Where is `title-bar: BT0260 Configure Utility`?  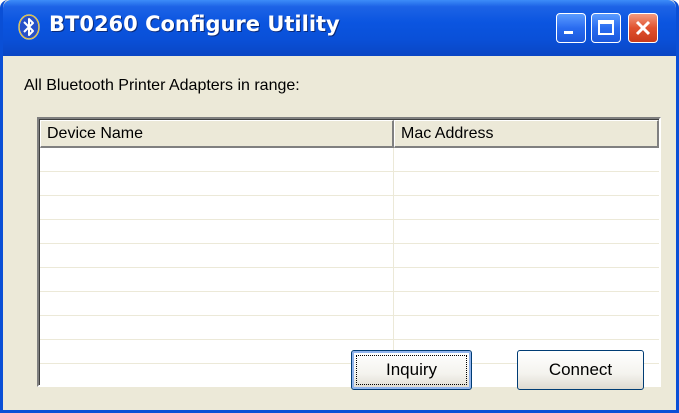
title-bar: BT0260 Configure Utility is located at coordinates (339, 28).